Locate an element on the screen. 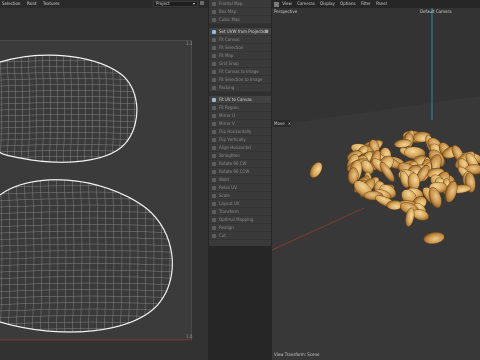 This screenshot has width=480, height=360. command-item: Mirror U is located at coordinates (240, 116).